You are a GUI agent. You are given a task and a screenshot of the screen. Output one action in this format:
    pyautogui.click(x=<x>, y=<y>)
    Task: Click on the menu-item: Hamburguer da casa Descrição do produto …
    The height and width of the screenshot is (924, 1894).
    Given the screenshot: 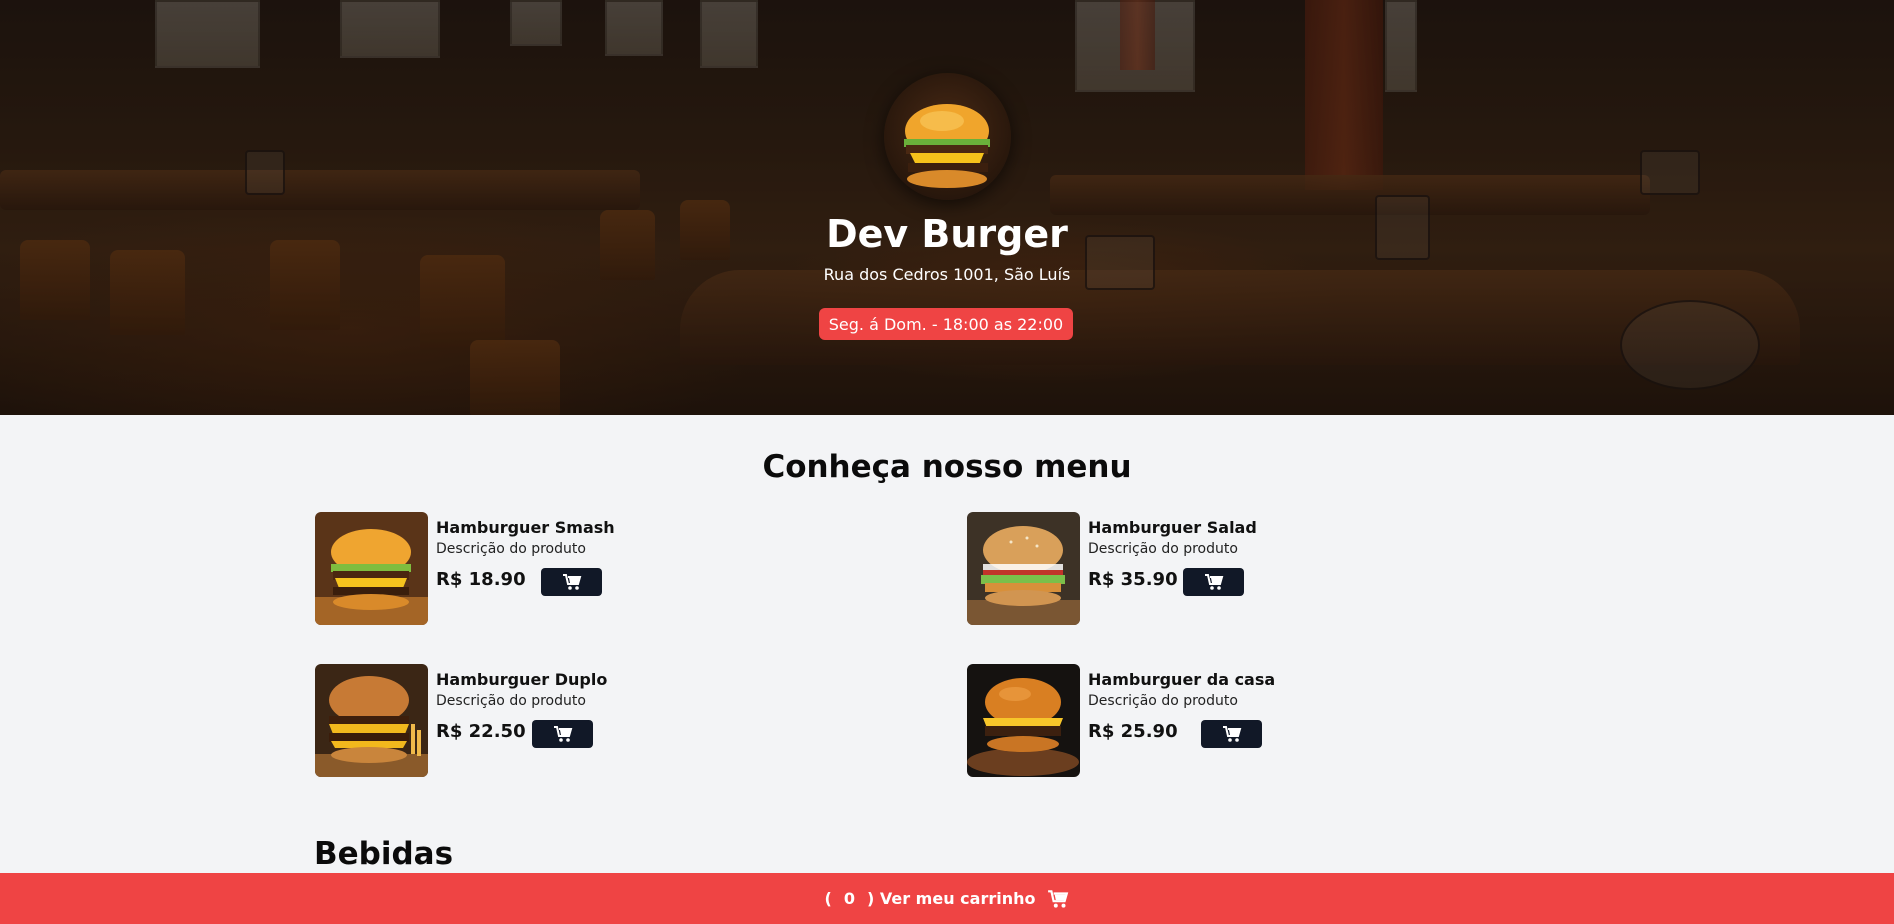 What is the action you would take?
    pyautogui.click(x=1177, y=720)
    